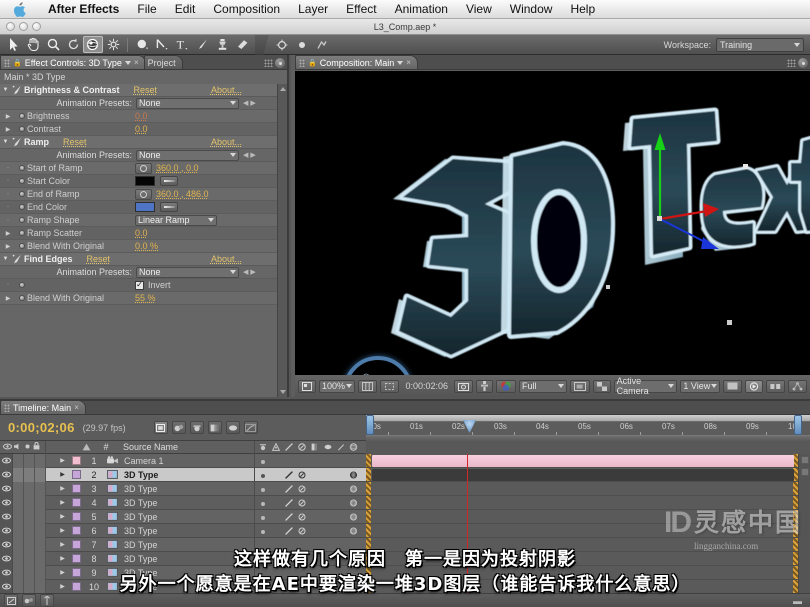 This screenshot has width=810, height=607. I want to click on region-of-interest-toggle, so click(579, 386).